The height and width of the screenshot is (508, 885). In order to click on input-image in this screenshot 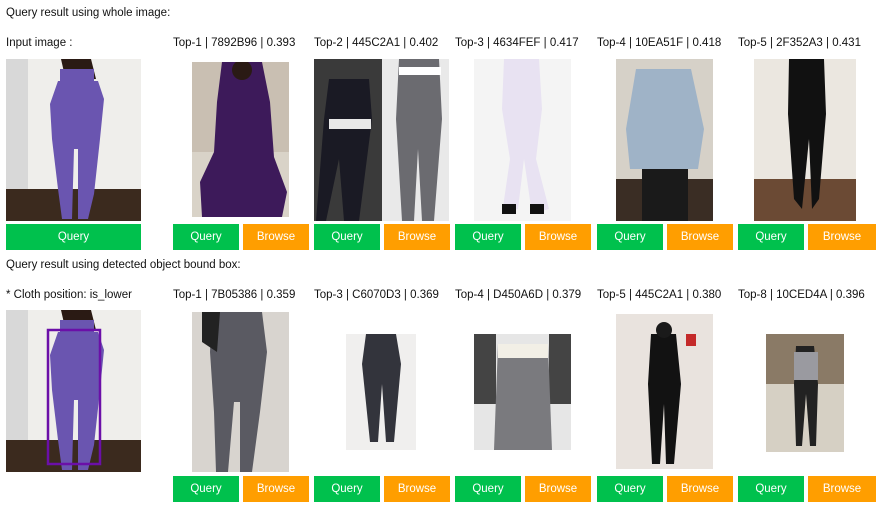, I will do `click(73, 140)`.